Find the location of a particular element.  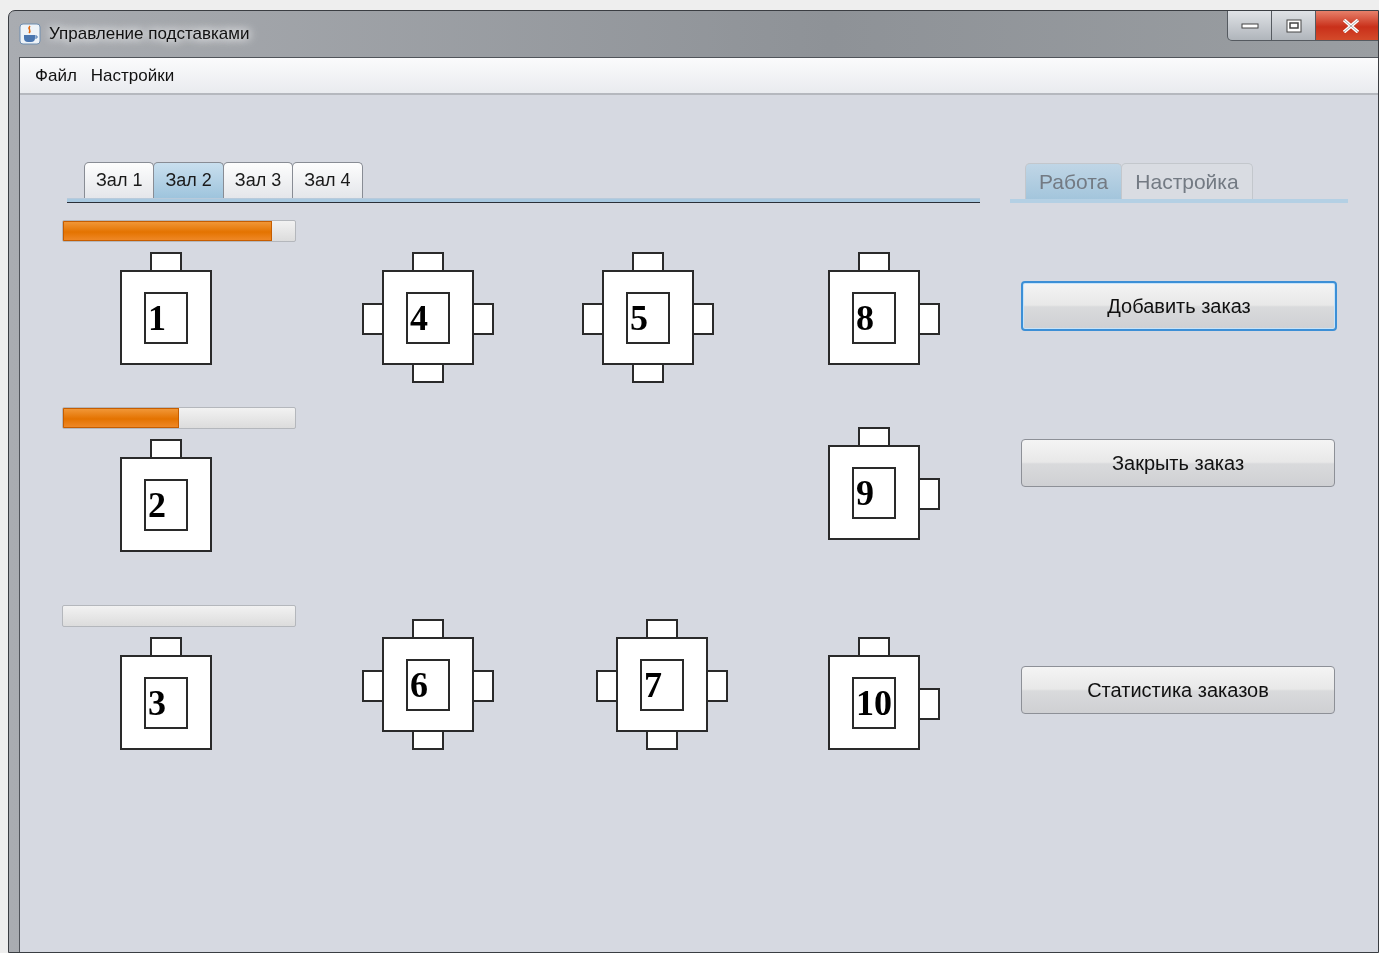

action-button: Статистика заказов is located at coordinates (1178, 690).